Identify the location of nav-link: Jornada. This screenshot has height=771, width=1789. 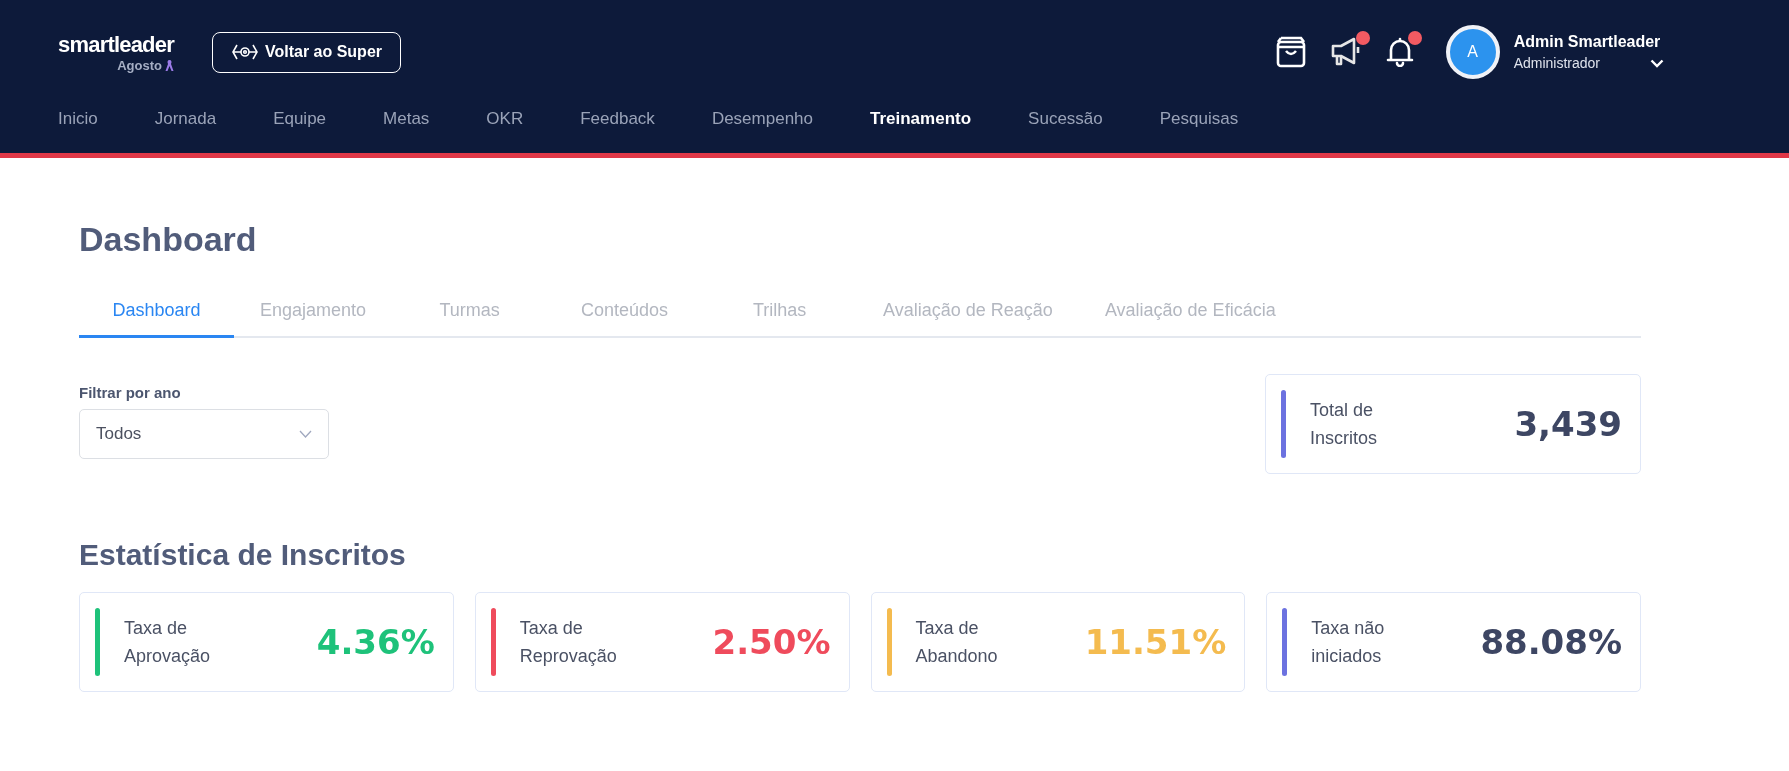
(185, 119).